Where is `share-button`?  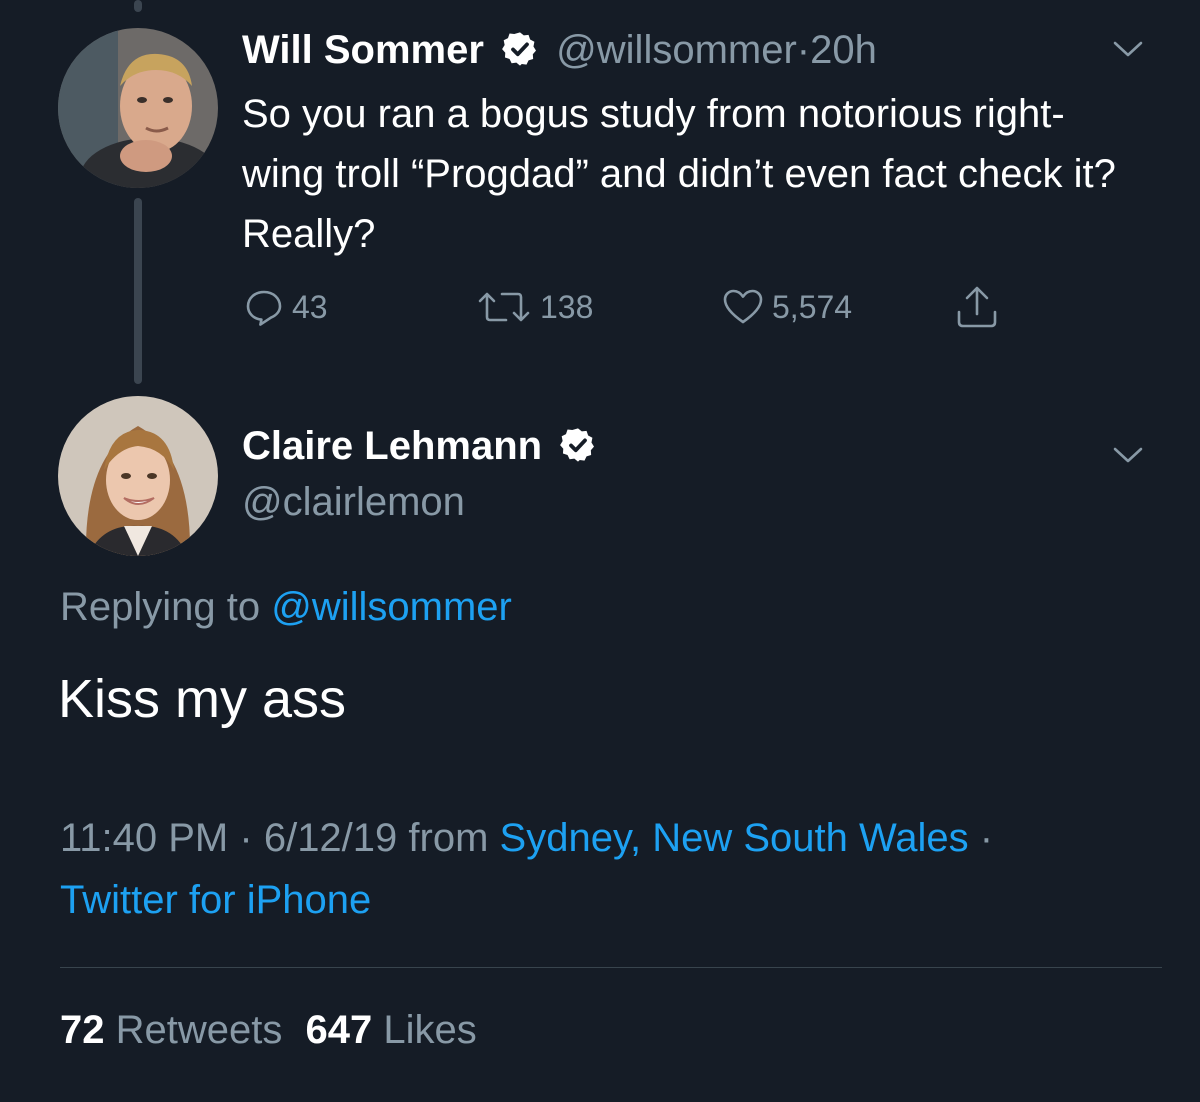
share-button is located at coordinates (981, 307).